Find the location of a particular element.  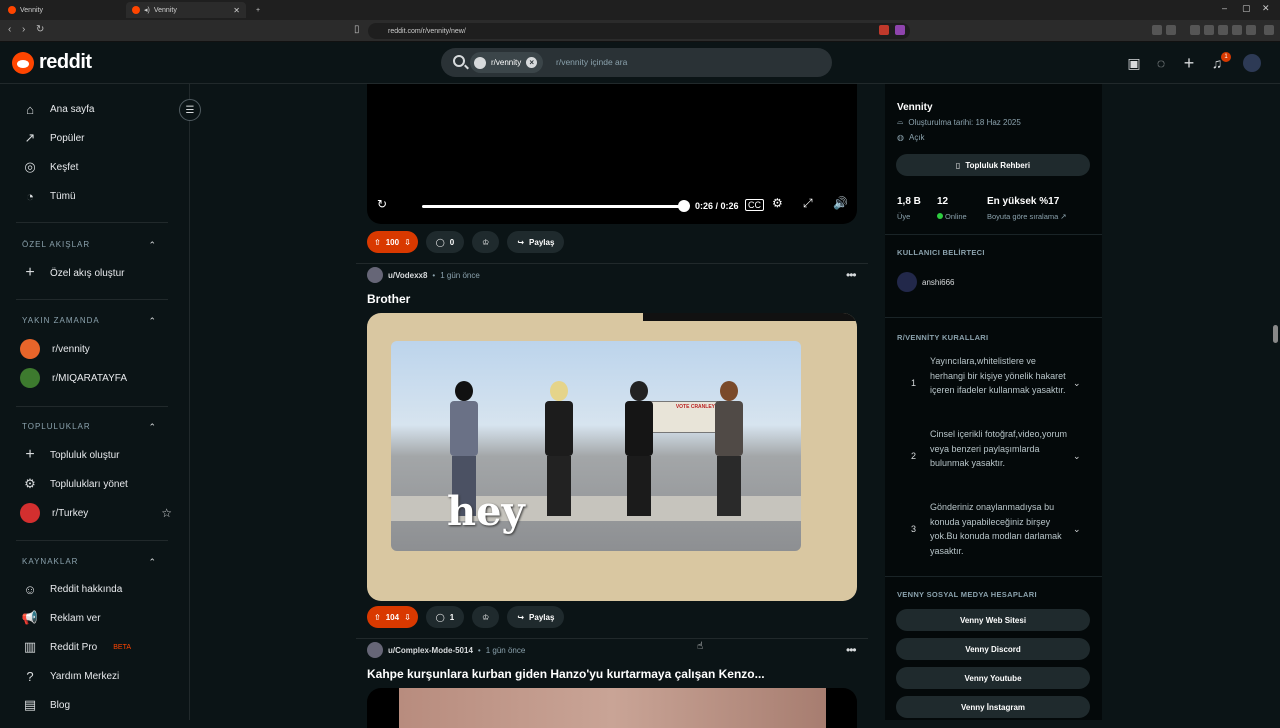

sidebar-item-turkey: r/Turkey ☆ is located at coordinates (96, 513).